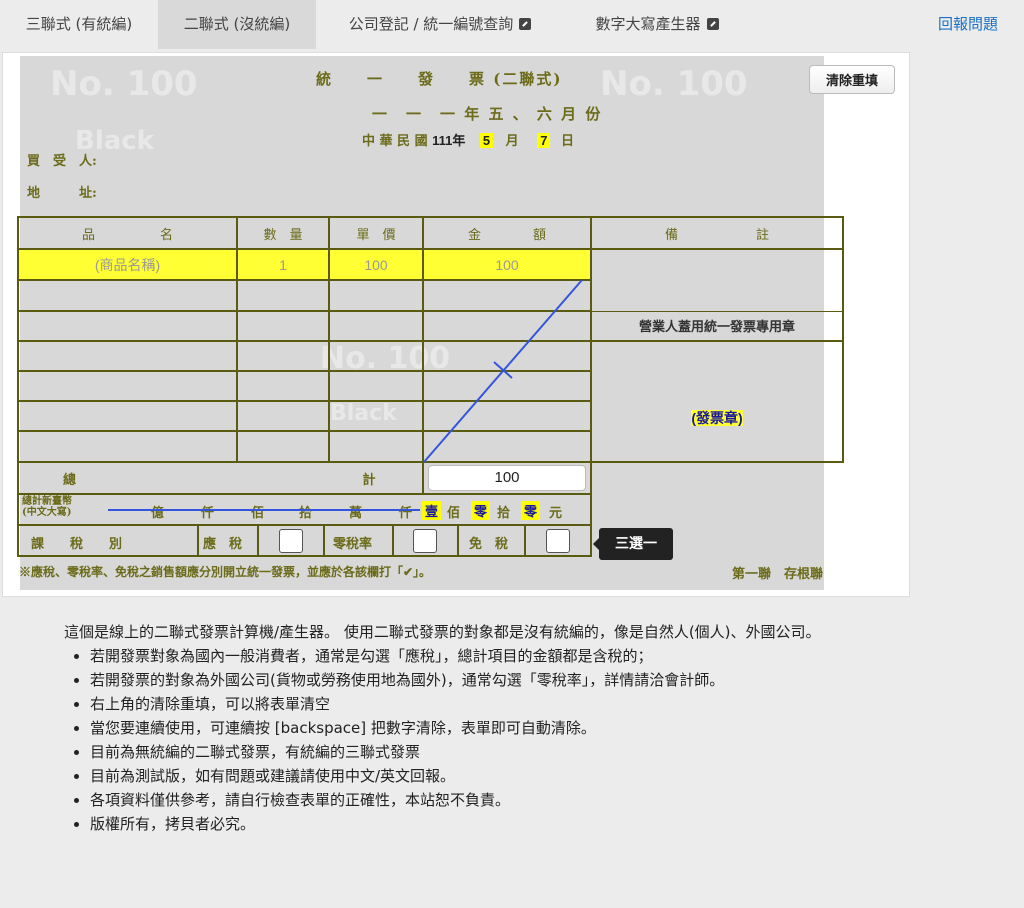 The image size is (1024, 908). I want to click on header-price: 單 價, so click(376, 233).